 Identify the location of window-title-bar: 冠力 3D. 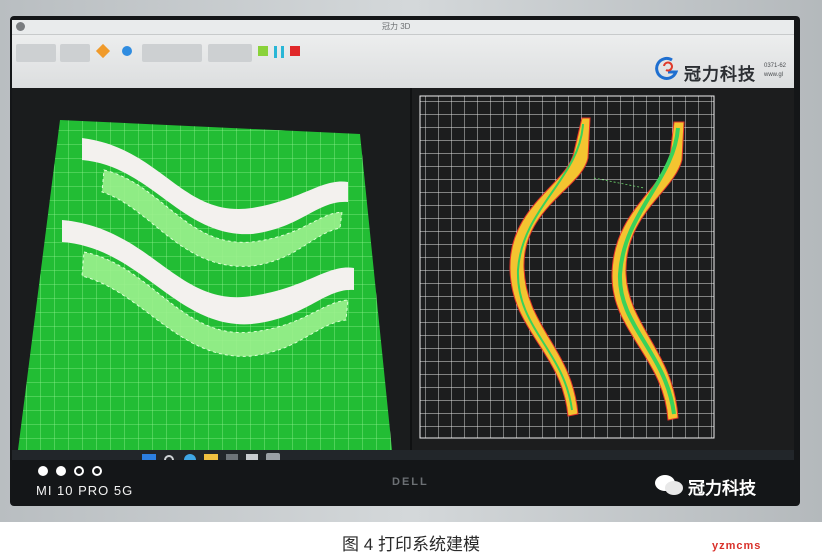
(403, 27).